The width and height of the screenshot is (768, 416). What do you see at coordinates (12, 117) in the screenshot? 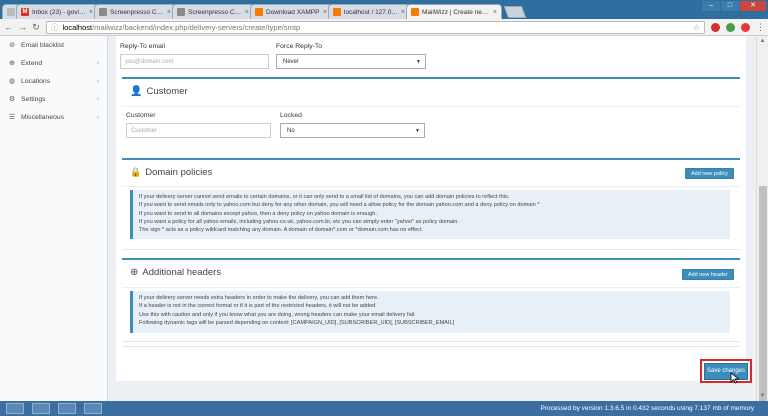
I see `list-icon: ☰` at bounding box center [12, 117].